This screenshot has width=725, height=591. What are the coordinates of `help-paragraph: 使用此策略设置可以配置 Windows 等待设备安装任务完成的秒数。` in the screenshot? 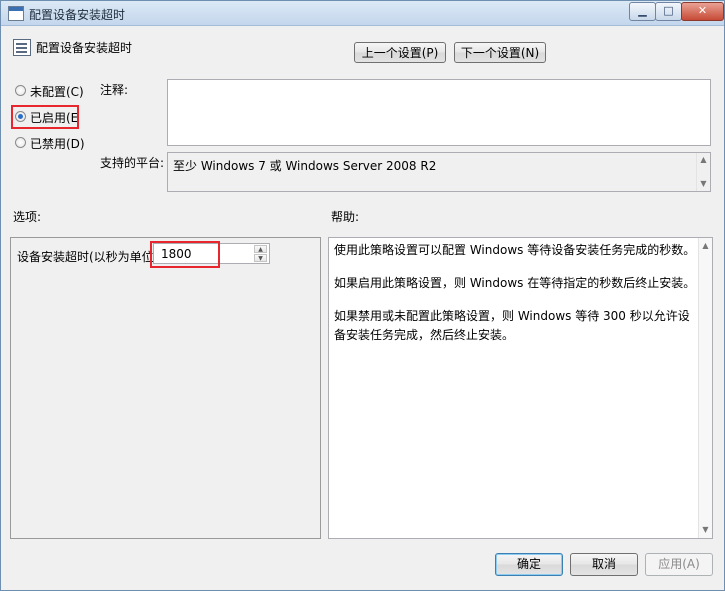 It's located at (515, 250).